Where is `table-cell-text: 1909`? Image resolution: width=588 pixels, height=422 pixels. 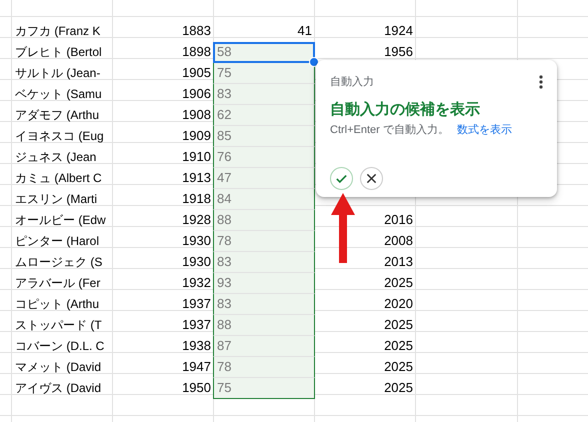
table-cell-text: 1909 is located at coordinates (196, 136).